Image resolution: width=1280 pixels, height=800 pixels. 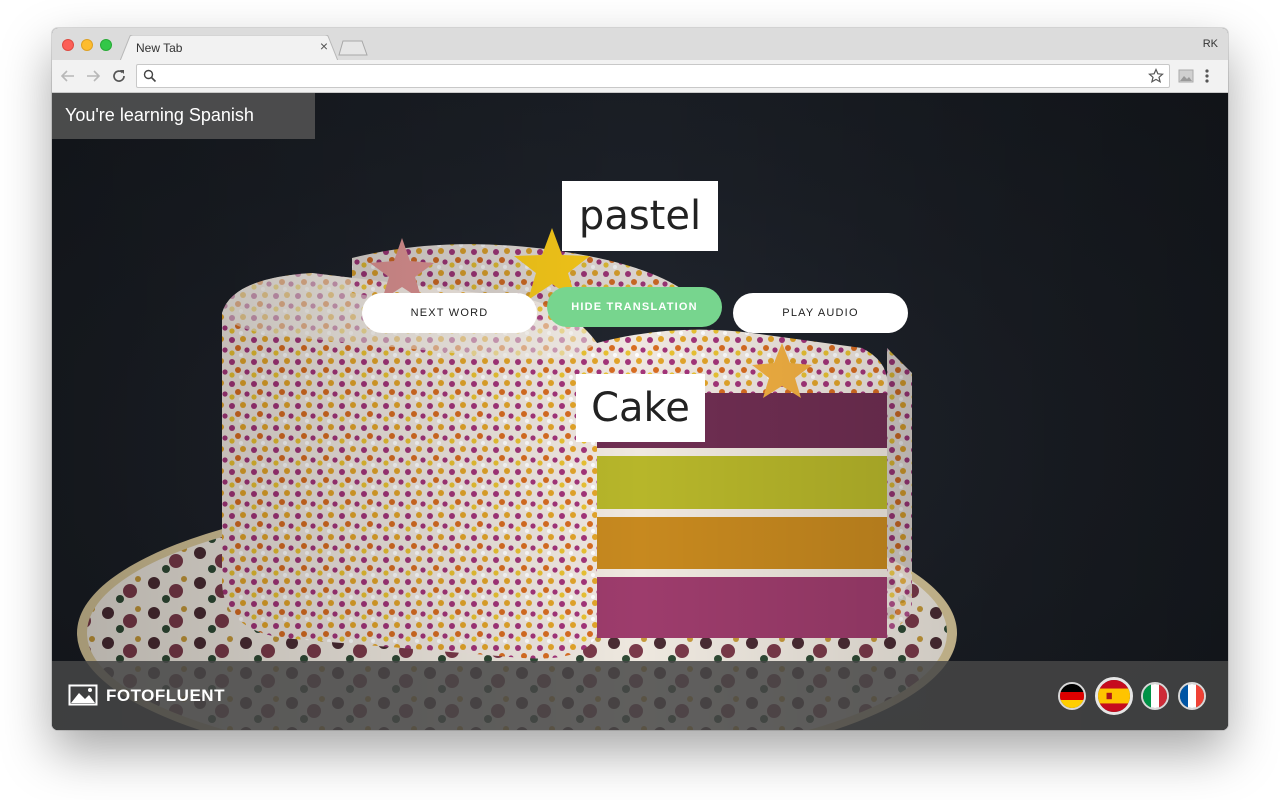 I want to click on back-button, so click(x=68, y=76).